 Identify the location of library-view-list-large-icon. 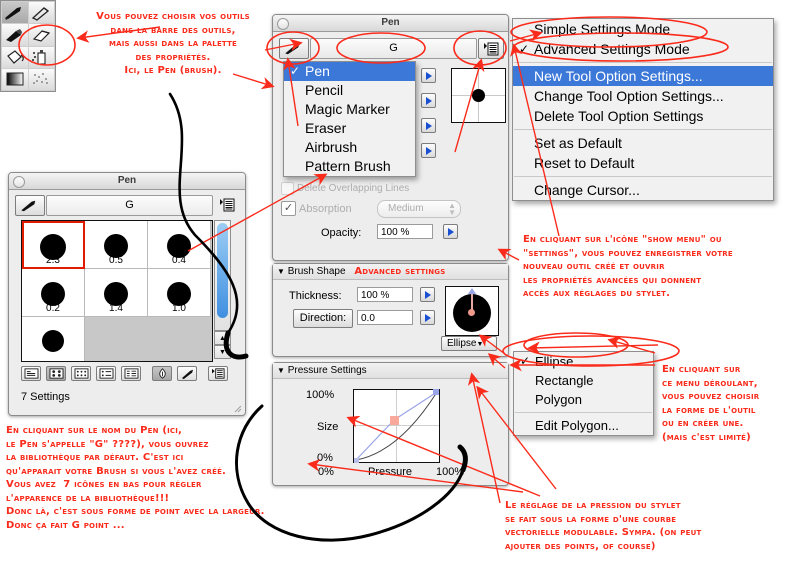
(31, 373).